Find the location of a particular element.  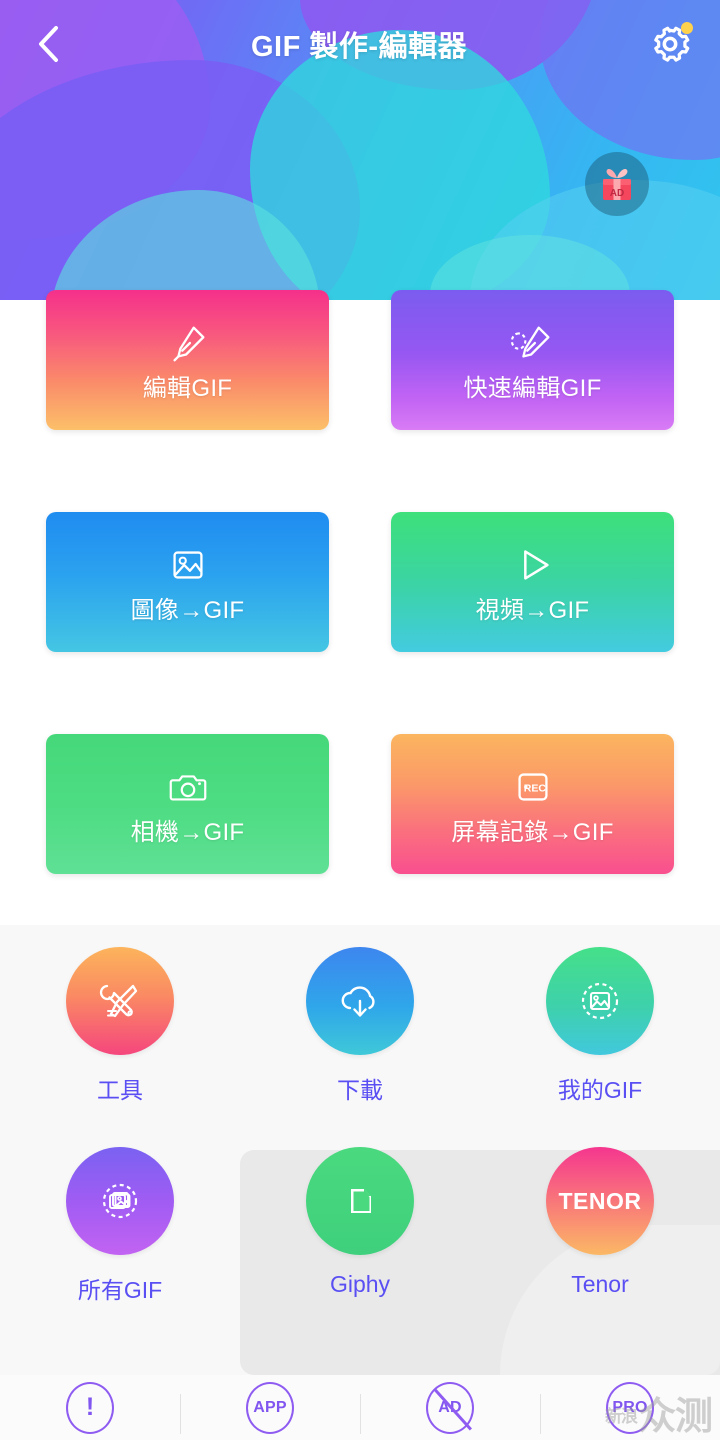

card-row-1: 編輯GIF 快速編輯GIF is located at coordinates (360, 360).